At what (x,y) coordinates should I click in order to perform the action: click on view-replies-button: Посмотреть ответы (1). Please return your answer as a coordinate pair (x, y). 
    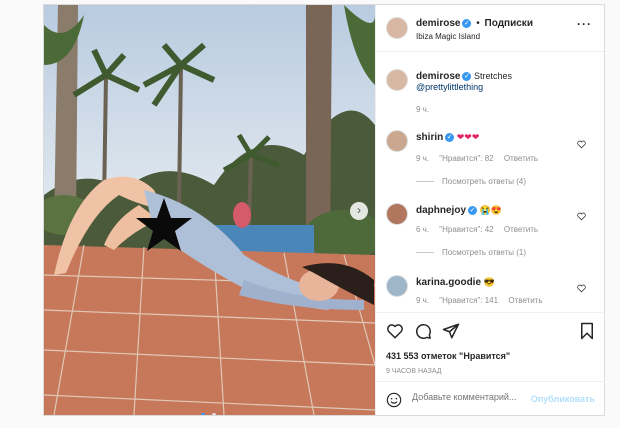
    Looking at the image, I should click on (471, 252).